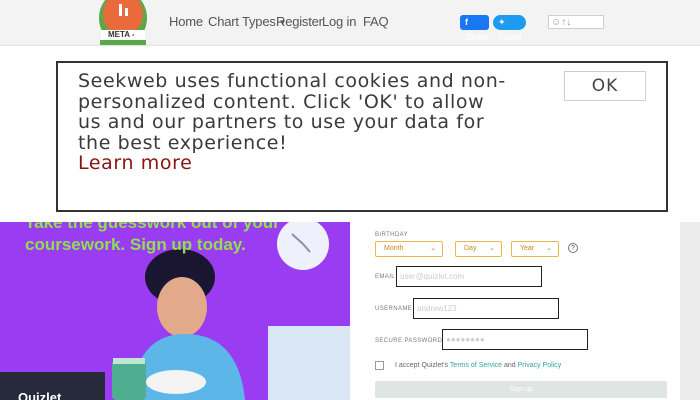 This screenshot has height=400, width=700. Describe the element at coordinates (568, 22) in the screenshot. I see `downvote-icon: ↓` at that location.